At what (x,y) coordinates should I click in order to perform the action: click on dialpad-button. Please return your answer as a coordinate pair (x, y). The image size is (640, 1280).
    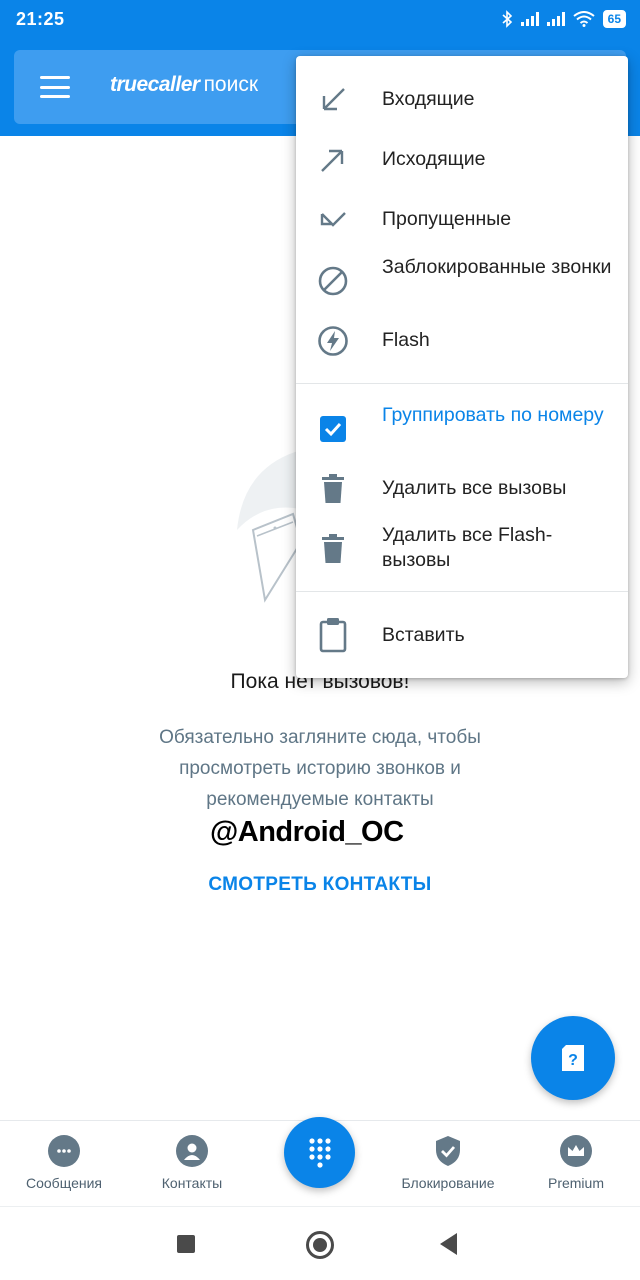
    Looking at the image, I should click on (319, 1152).